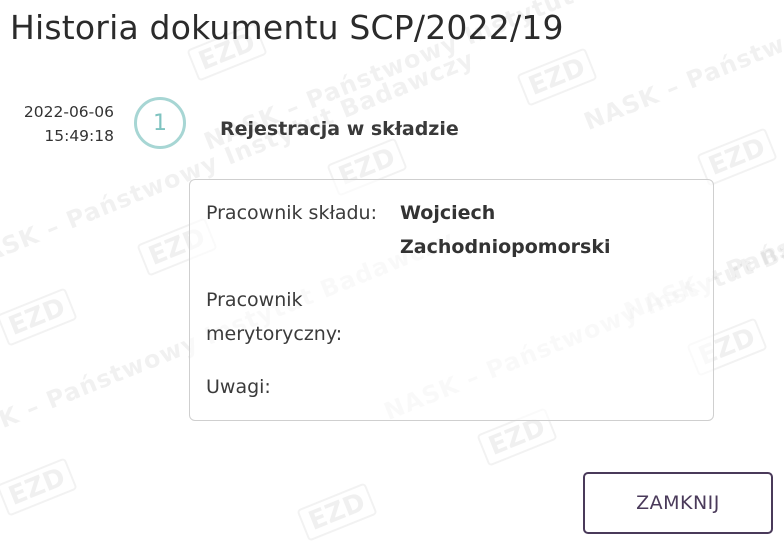 Image resolution: width=784 pixels, height=559 pixels. Describe the element at coordinates (274, 317) in the screenshot. I see `detail-label-substantive-employee: Pracownik merytoryczny:` at that location.